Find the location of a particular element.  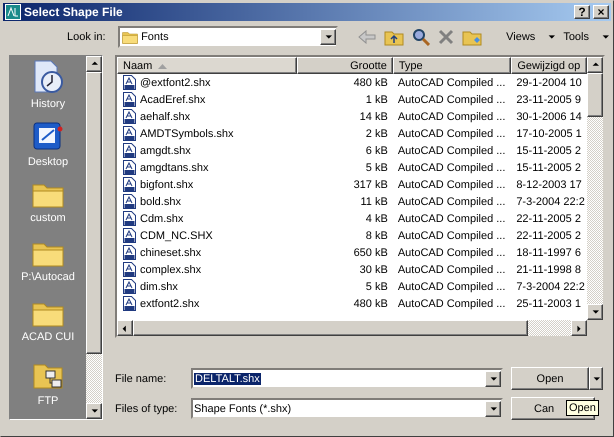

delete-icon is located at coordinates (446, 37).